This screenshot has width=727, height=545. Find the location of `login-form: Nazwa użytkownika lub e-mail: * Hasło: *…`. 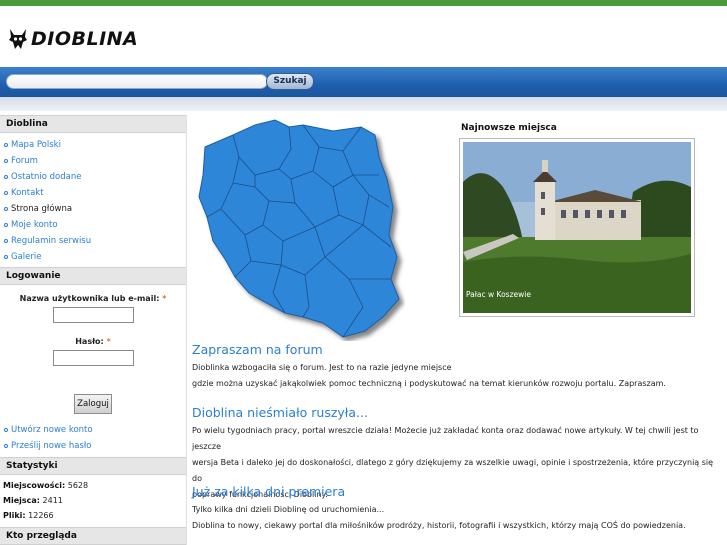

login-form: Nazwa użytkownika lub e-mail: * Hasło: *… is located at coordinates (93, 349).